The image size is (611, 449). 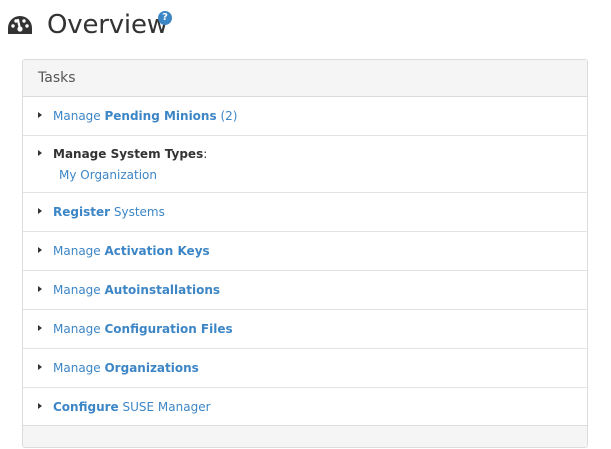 I want to click on question-circle-icon: ?, so click(x=165, y=18).